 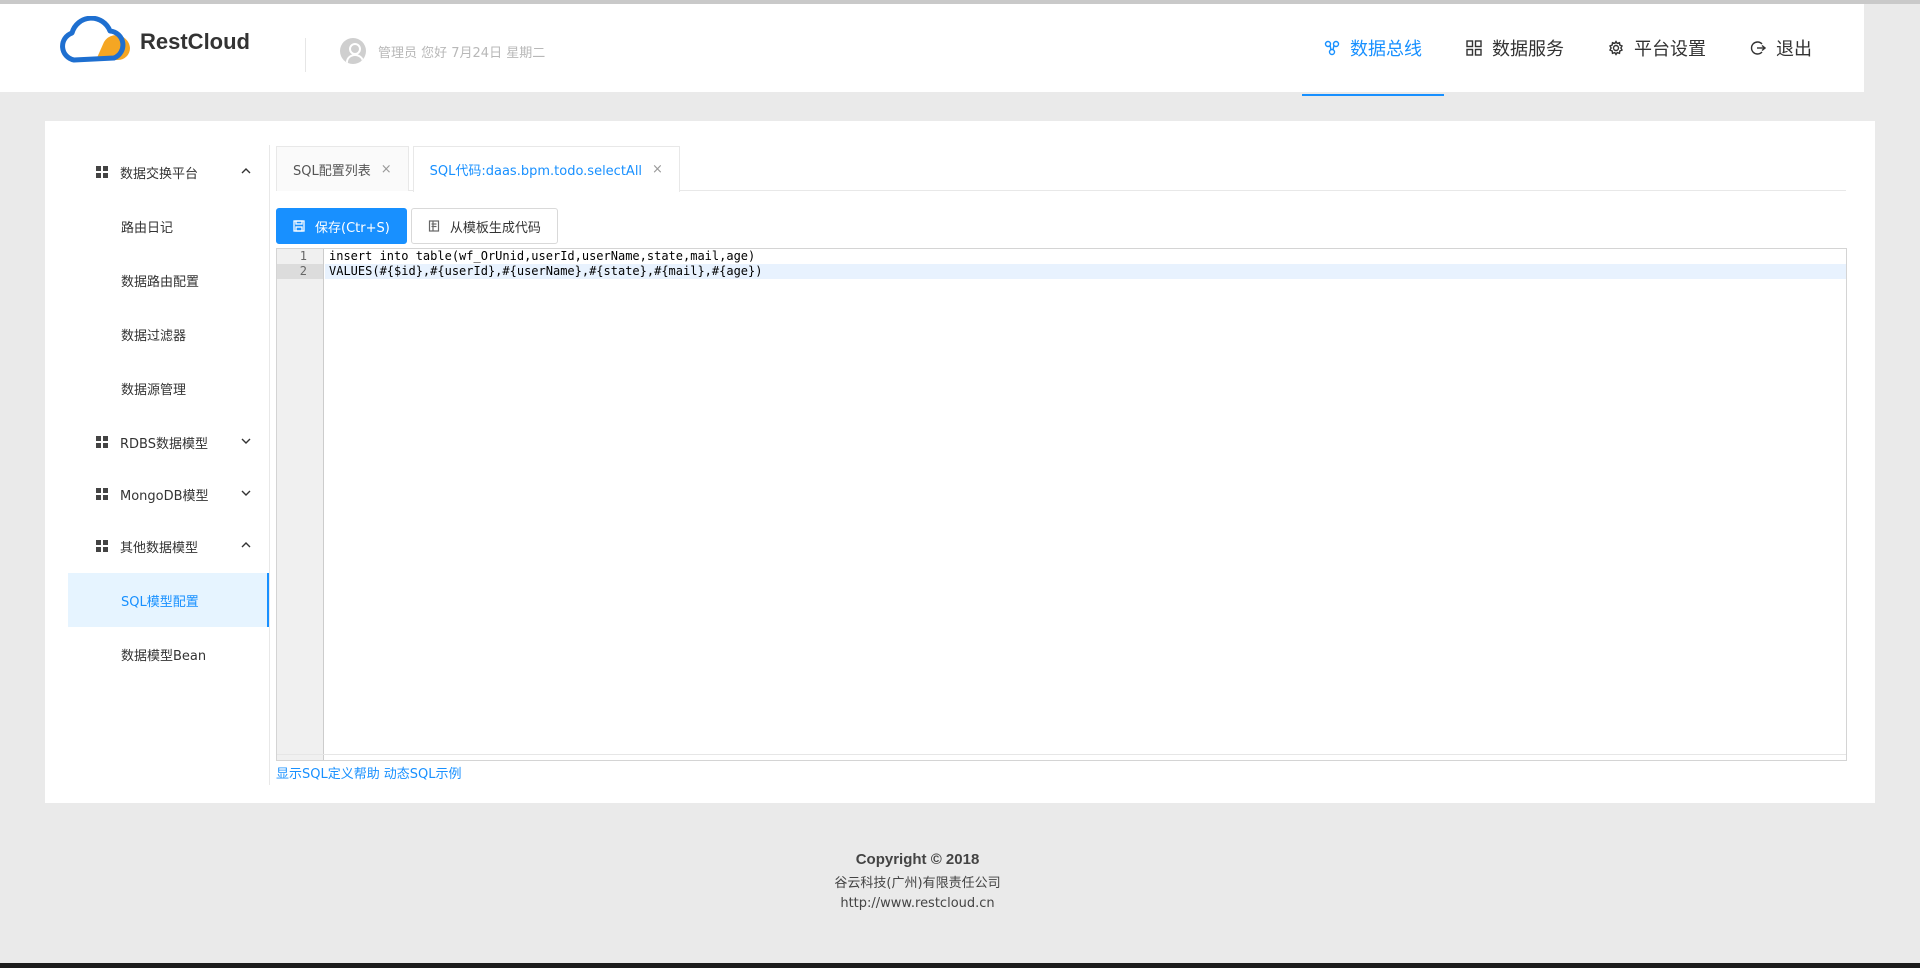 I want to click on nav-item-data-bus: 数据总线, so click(x=1373, y=50).